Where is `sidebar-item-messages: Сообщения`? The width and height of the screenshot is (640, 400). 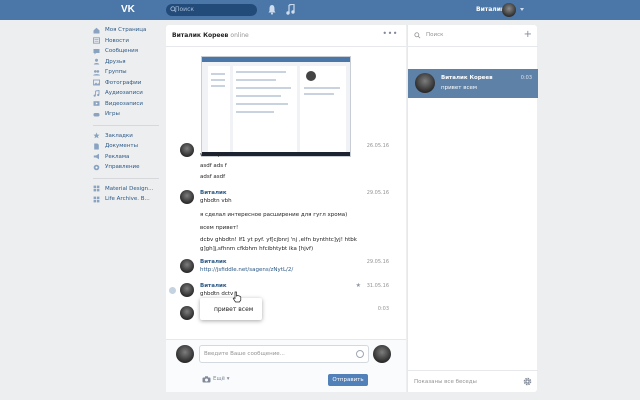
sidebar-item-messages: Сообщения is located at coordinates (126, 51).